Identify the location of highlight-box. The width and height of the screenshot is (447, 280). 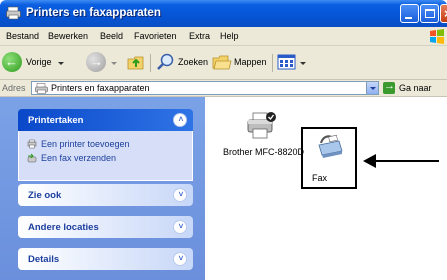
(329, 158).